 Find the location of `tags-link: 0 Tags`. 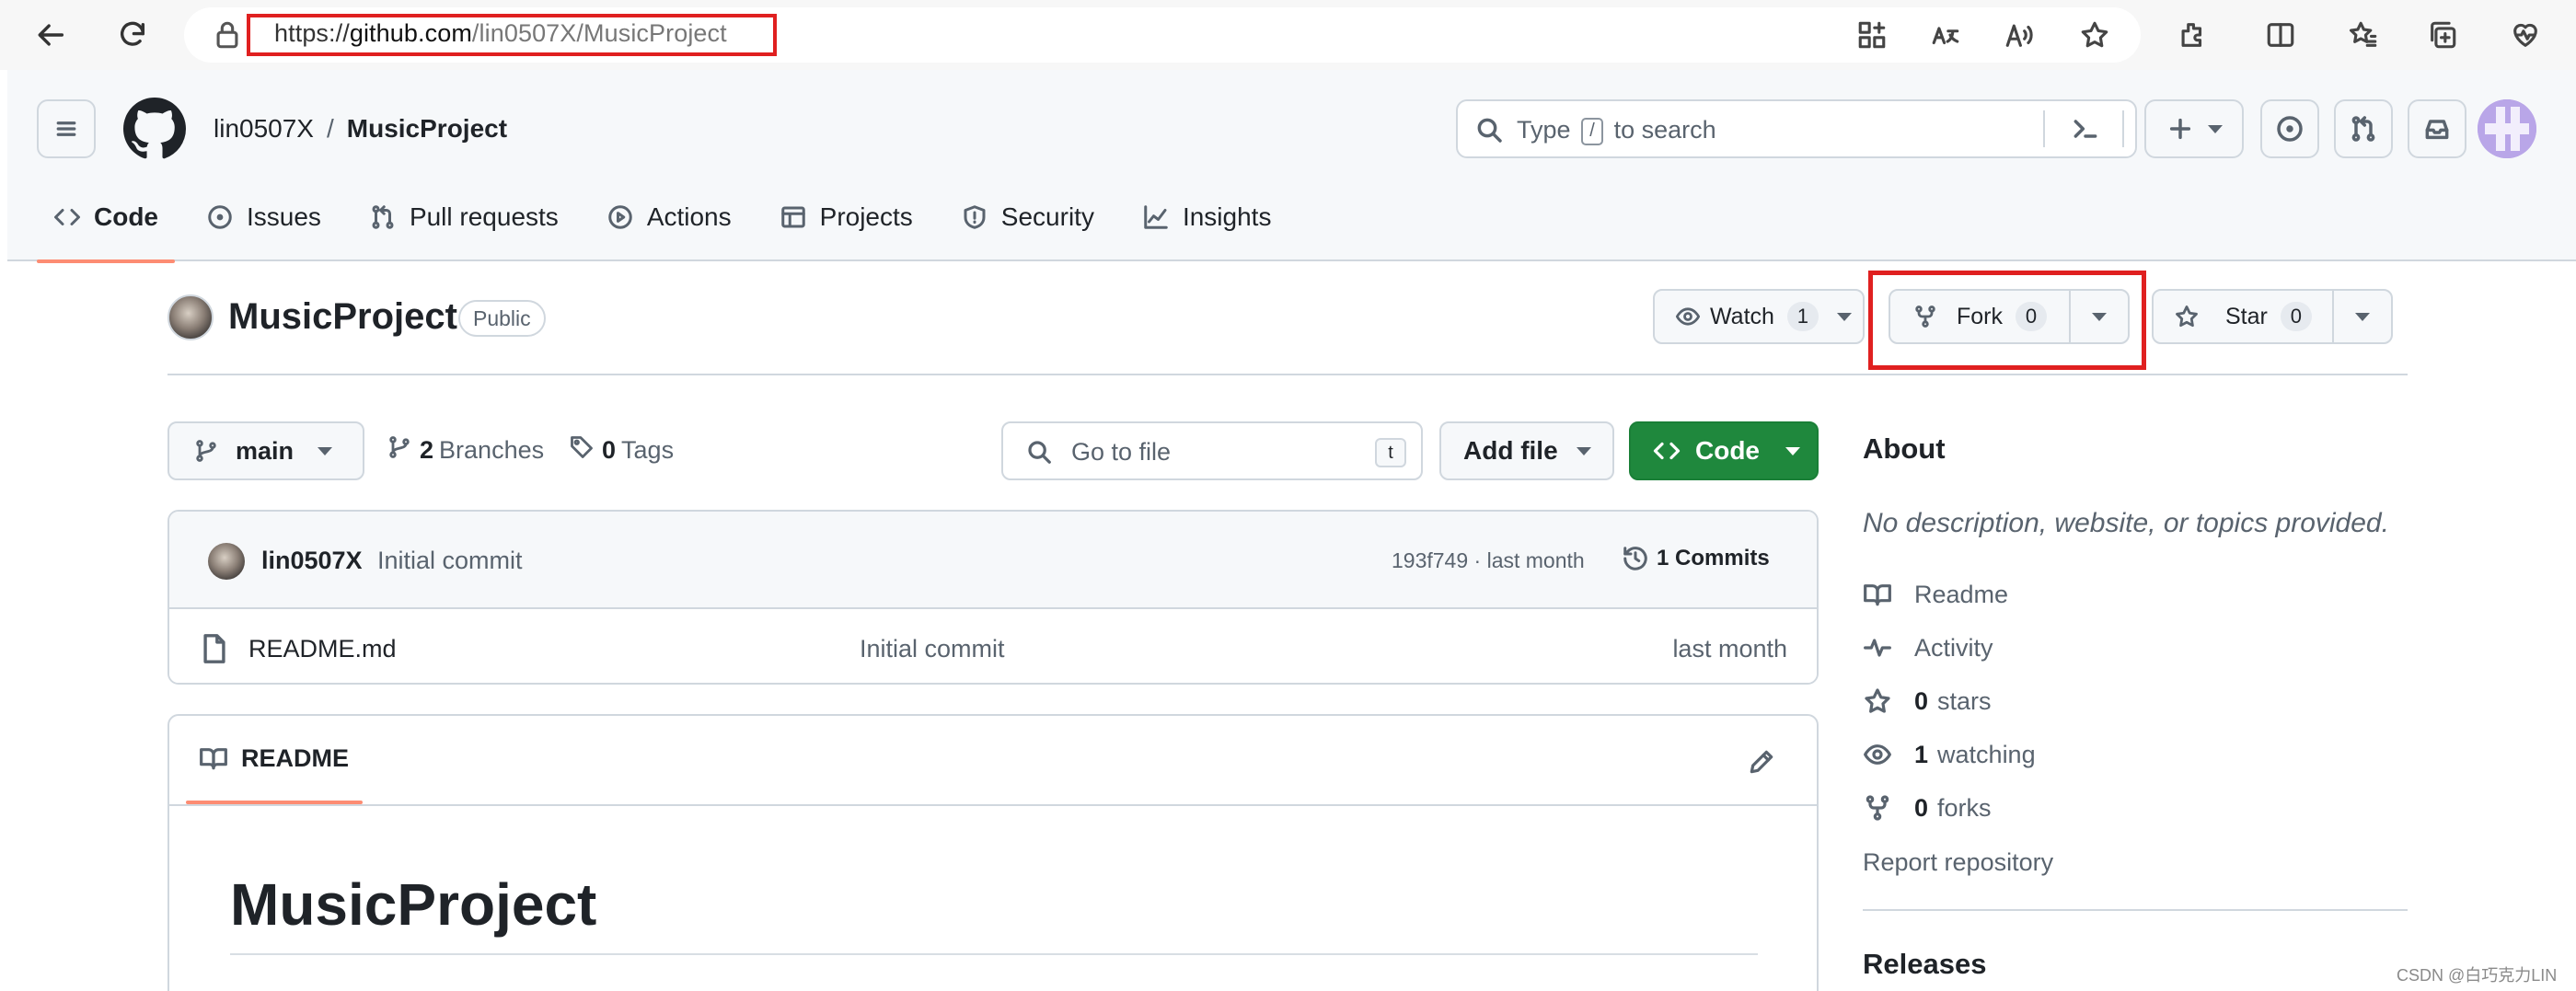

tags-link: 0 Tags is located at coordinates (621, 451).